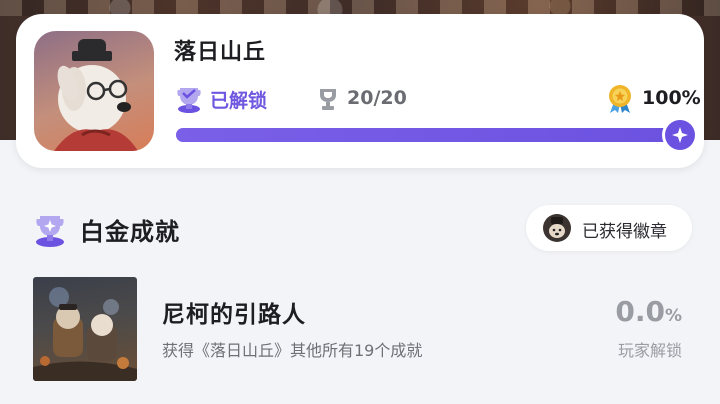  I want to click on completion-percent: 100%, so click(671, 98).